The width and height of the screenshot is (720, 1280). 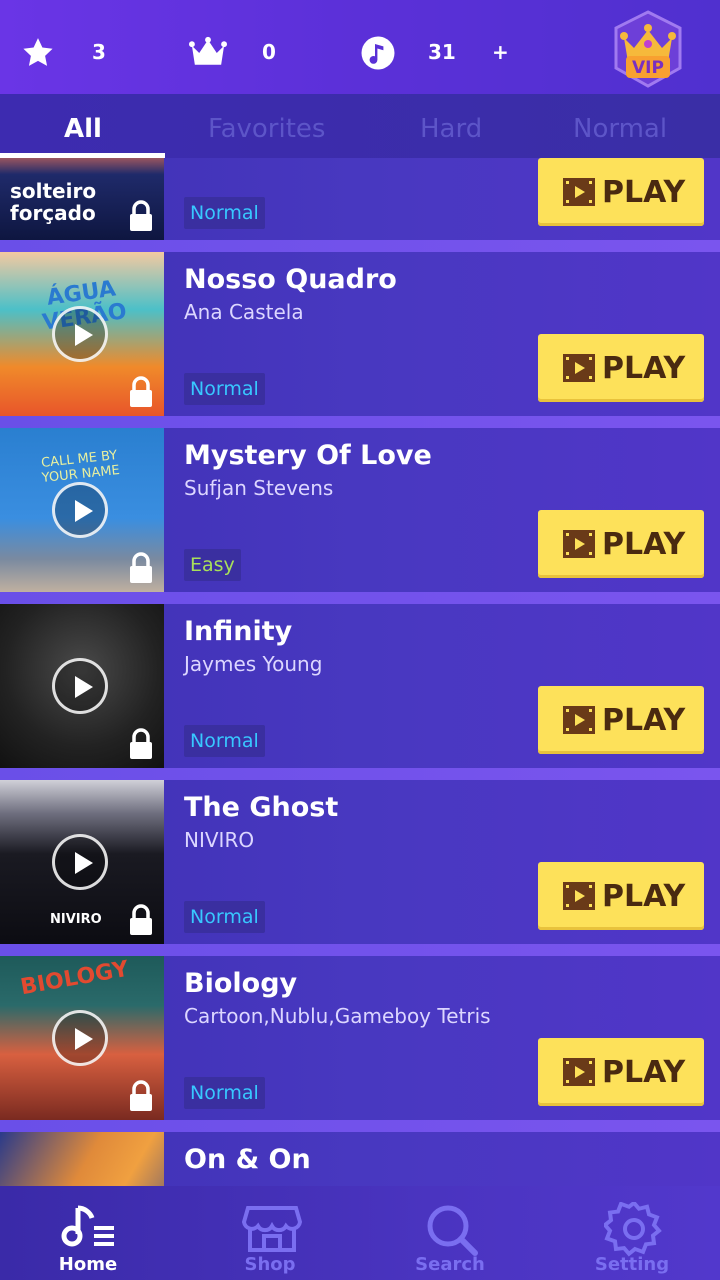 What do you see at coordinates (62, 53) in the screenshot?
I see `stars-counter: 3` at bounding box center [62, 53].